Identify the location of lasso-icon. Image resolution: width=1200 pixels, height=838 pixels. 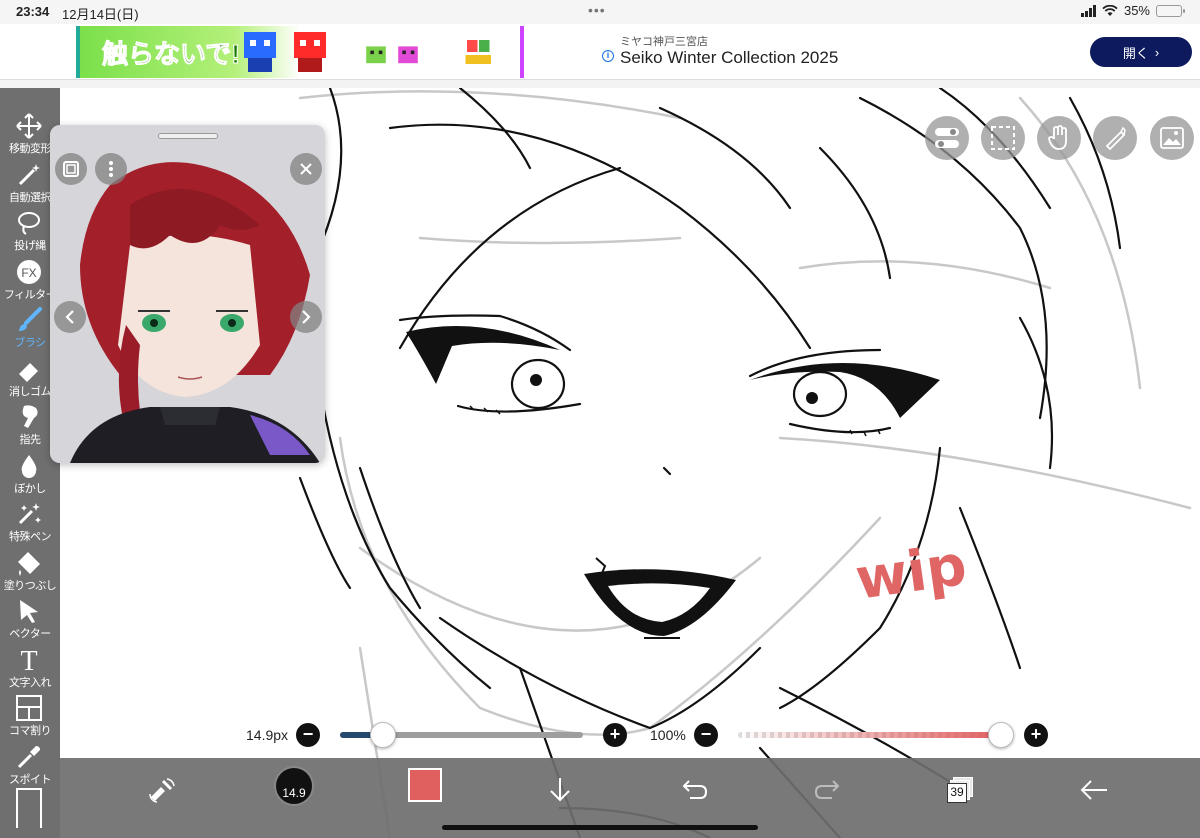
(29, 223).